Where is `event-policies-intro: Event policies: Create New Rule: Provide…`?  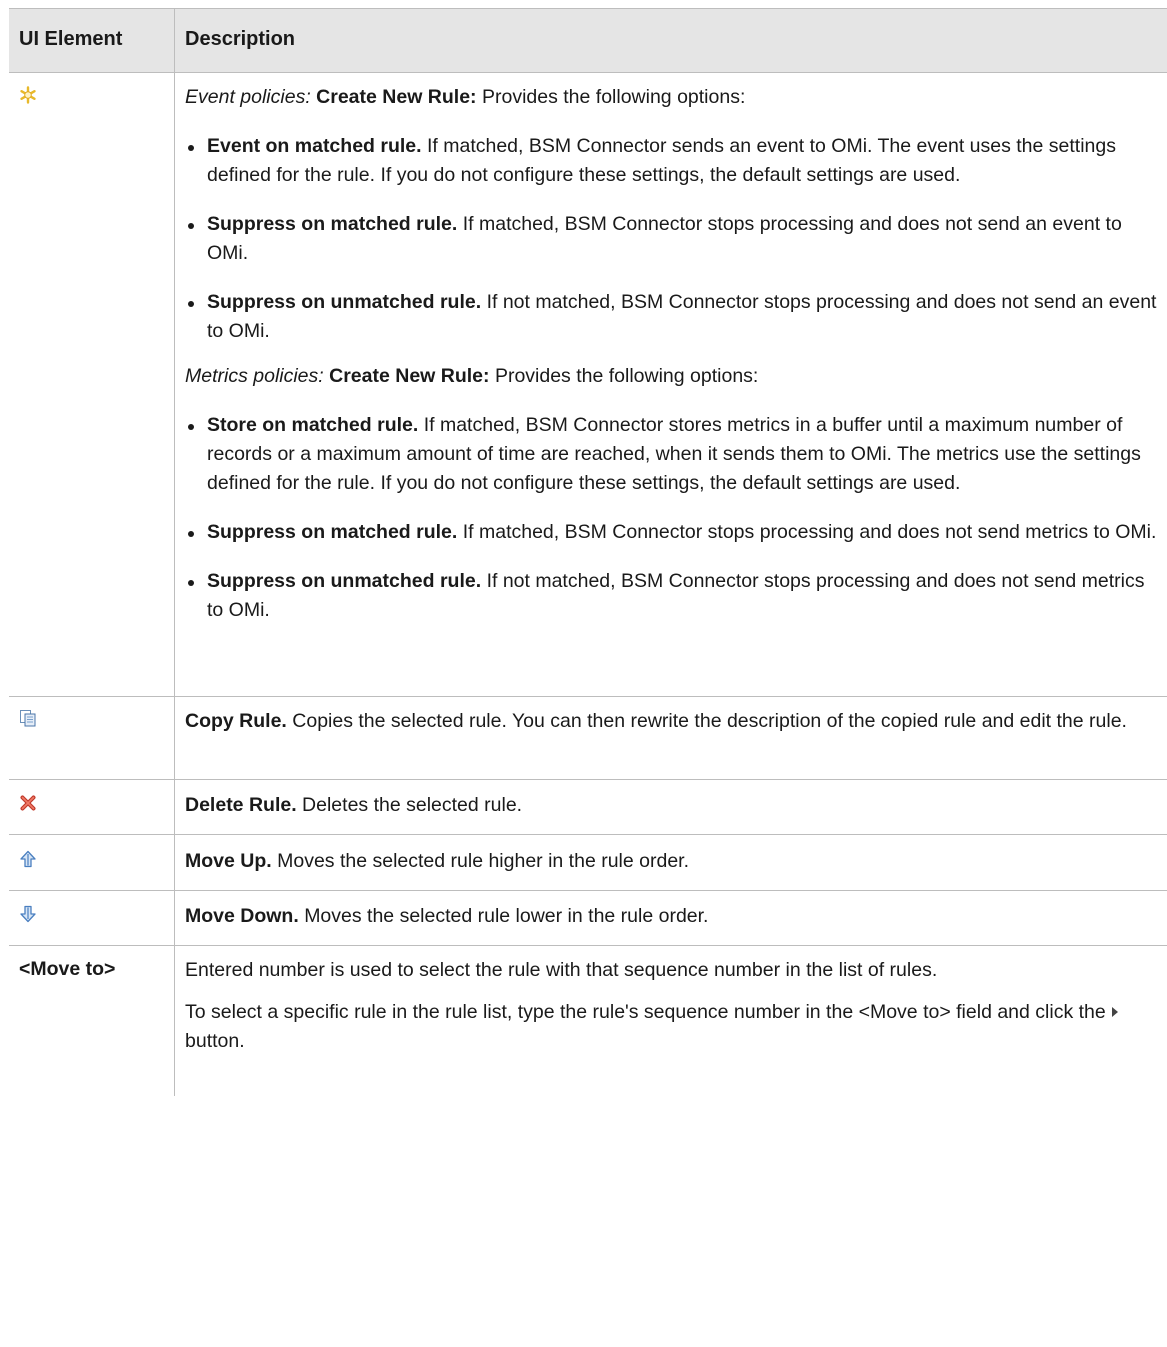
event-policies-intro: Event policies: Create New Rule: Provide… is located at coordinates (465, 97).